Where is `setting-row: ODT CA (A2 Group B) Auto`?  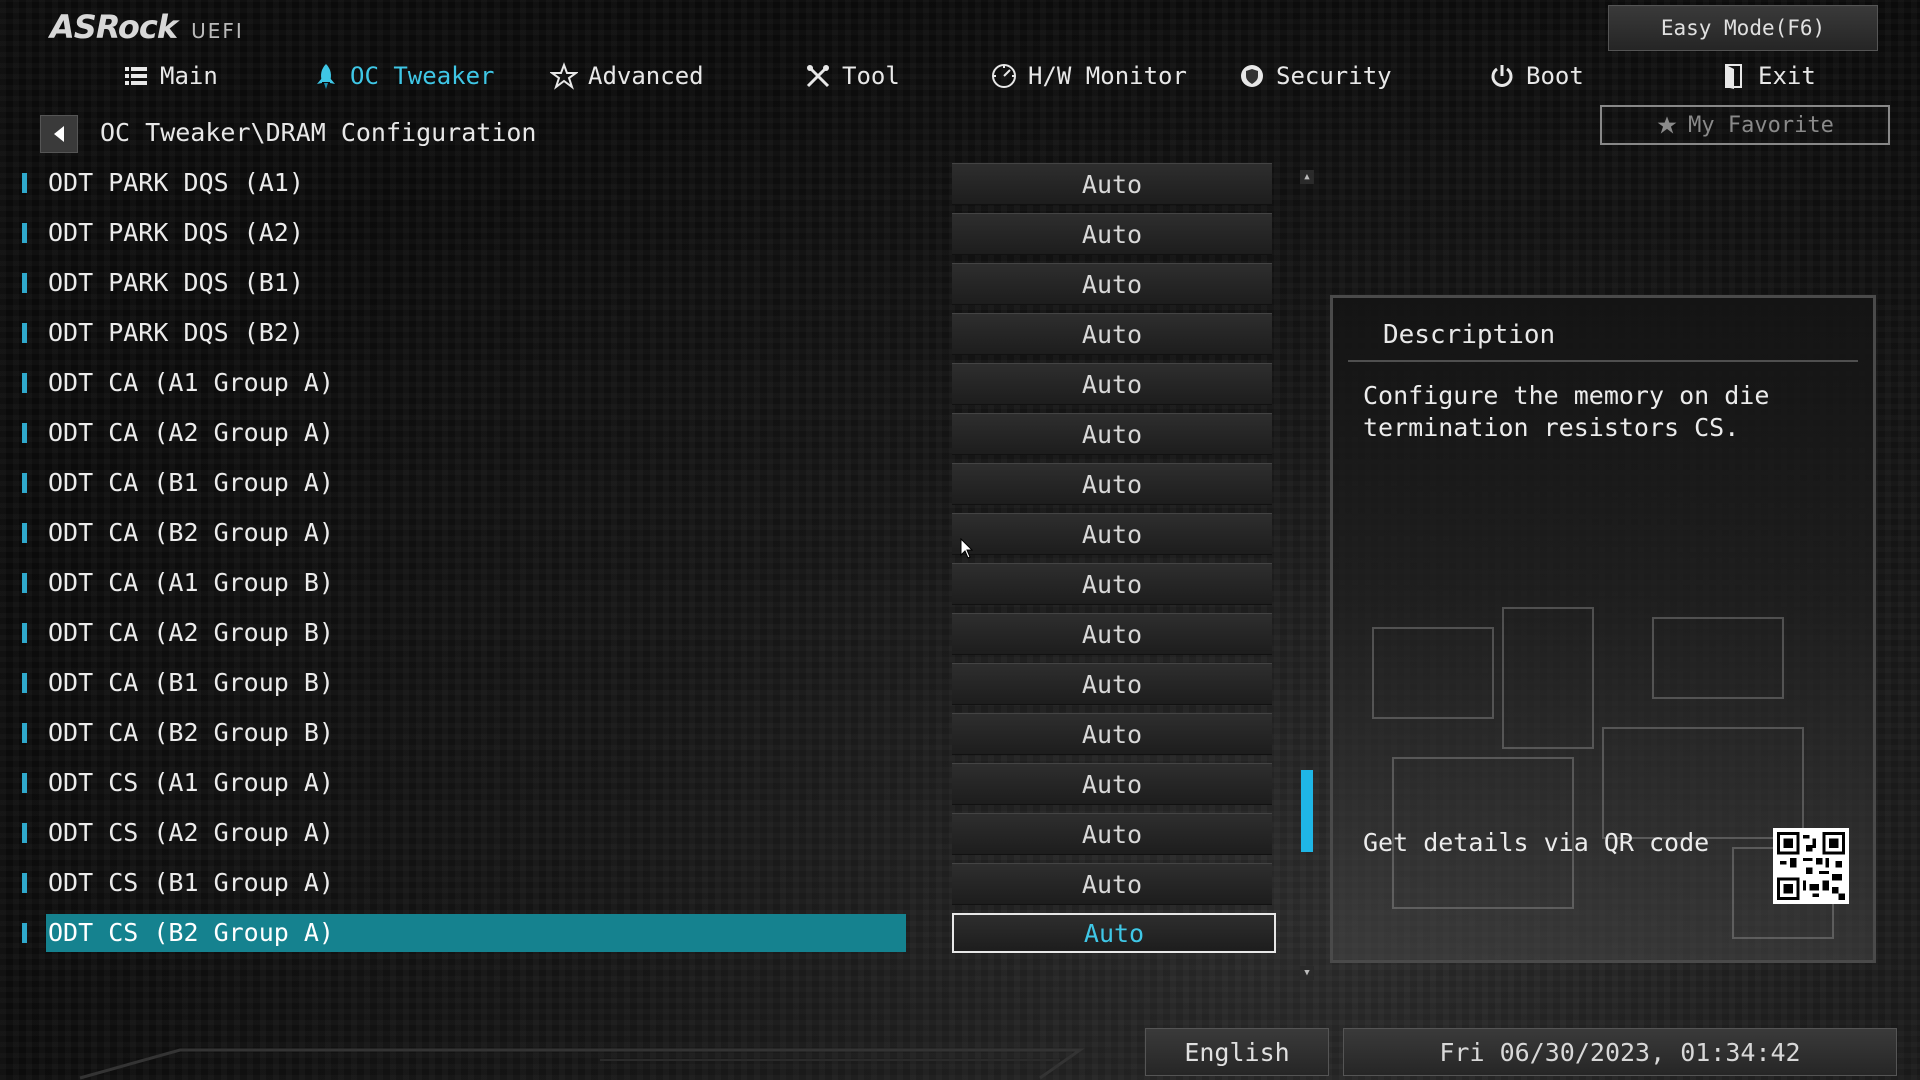
setting-row: ODT CA (A2 Group B) Auto is located at coordinates (650, 633).